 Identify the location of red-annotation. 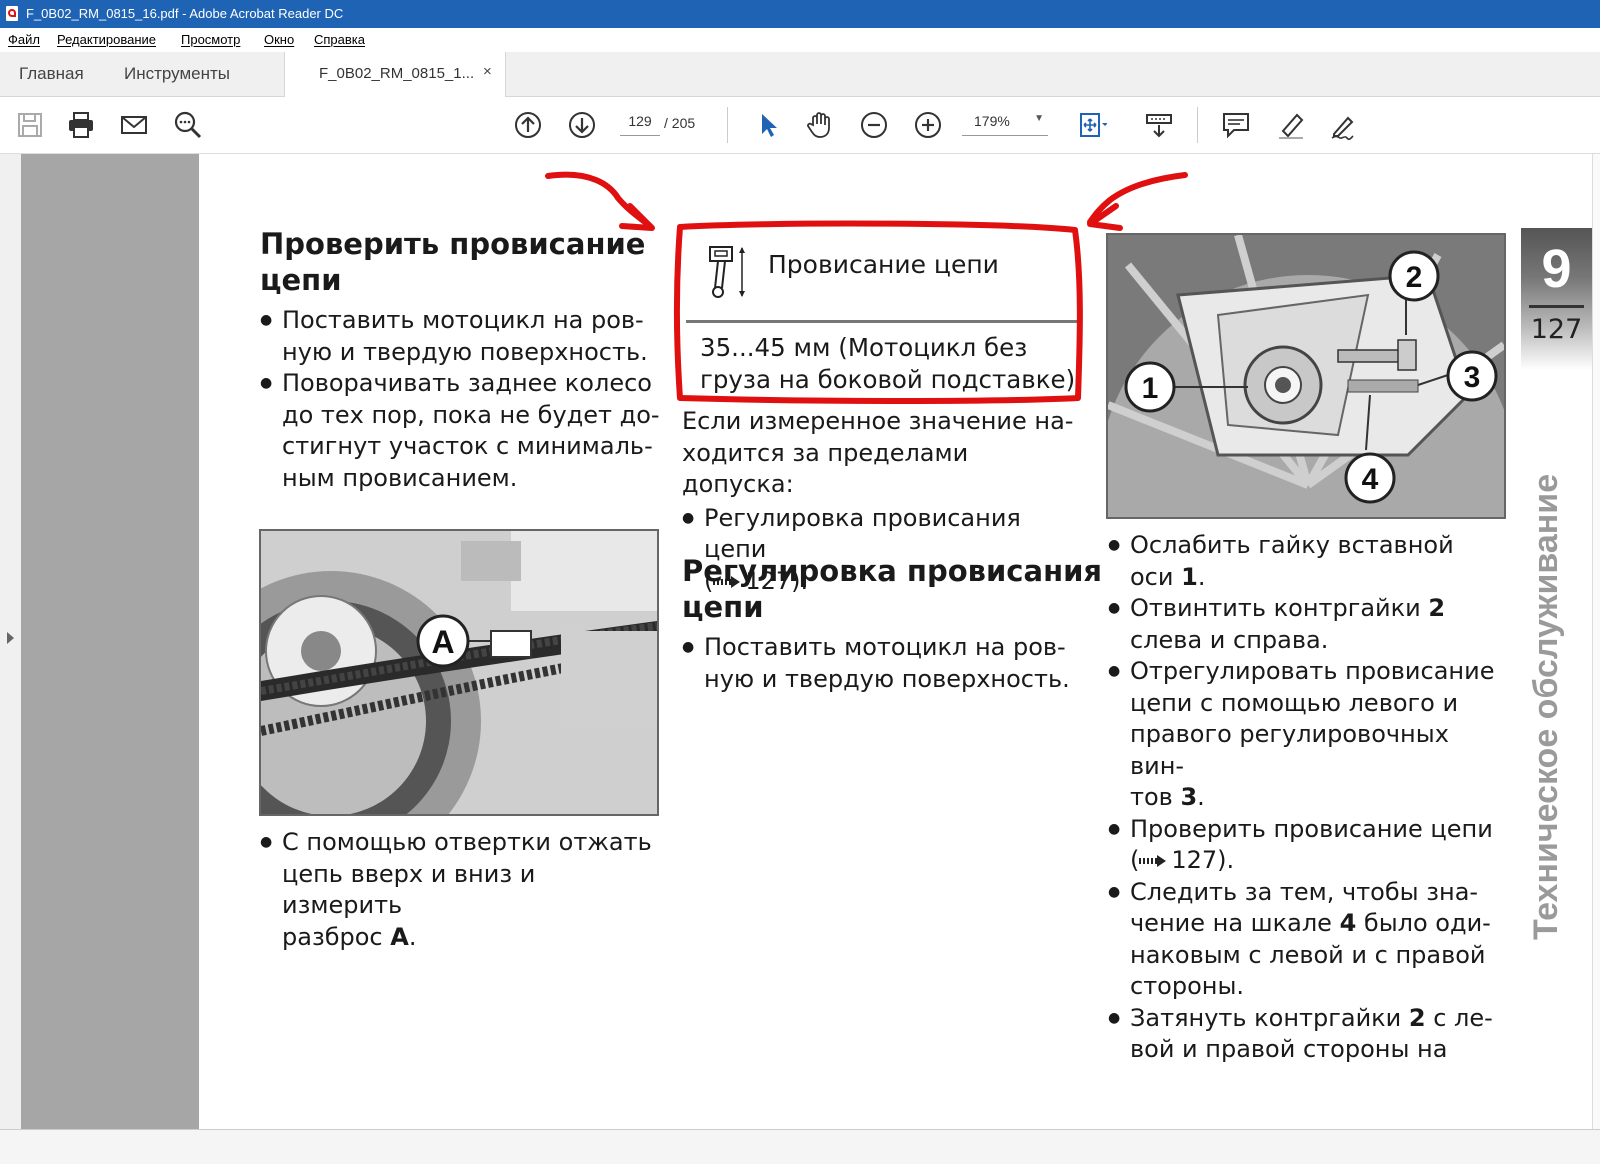
(866, 287).